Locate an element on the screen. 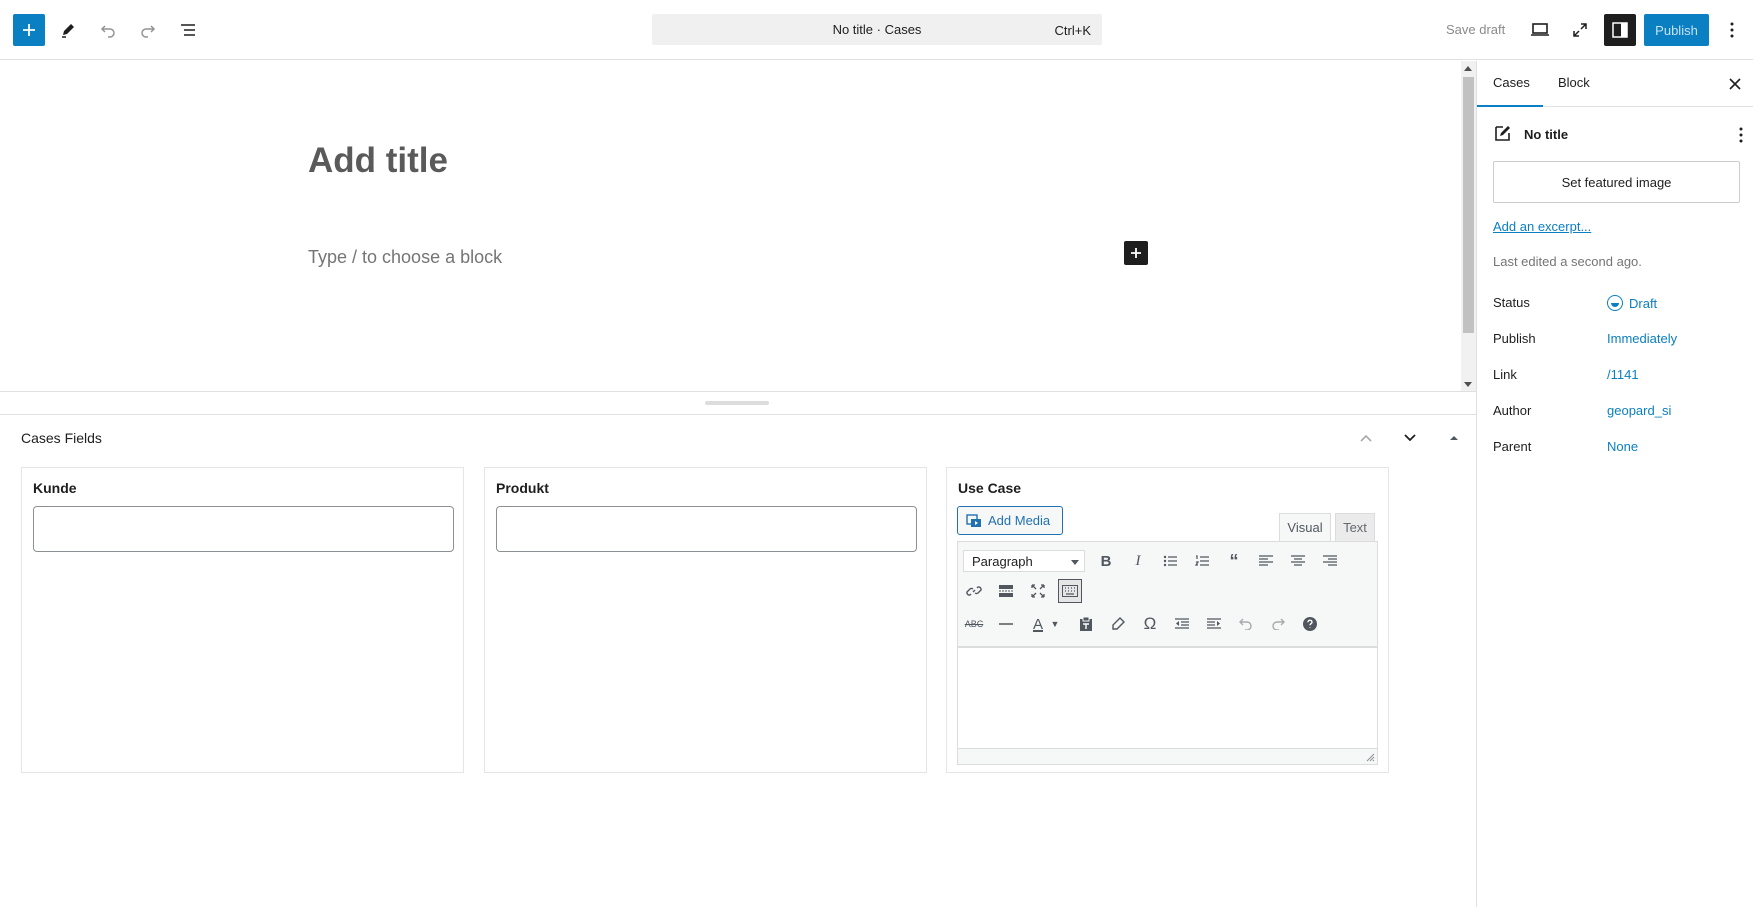 Image resolution: width=1753 pixels, height=907 pixels. document-title: No title · Cases is located at coordinates (877, 29).